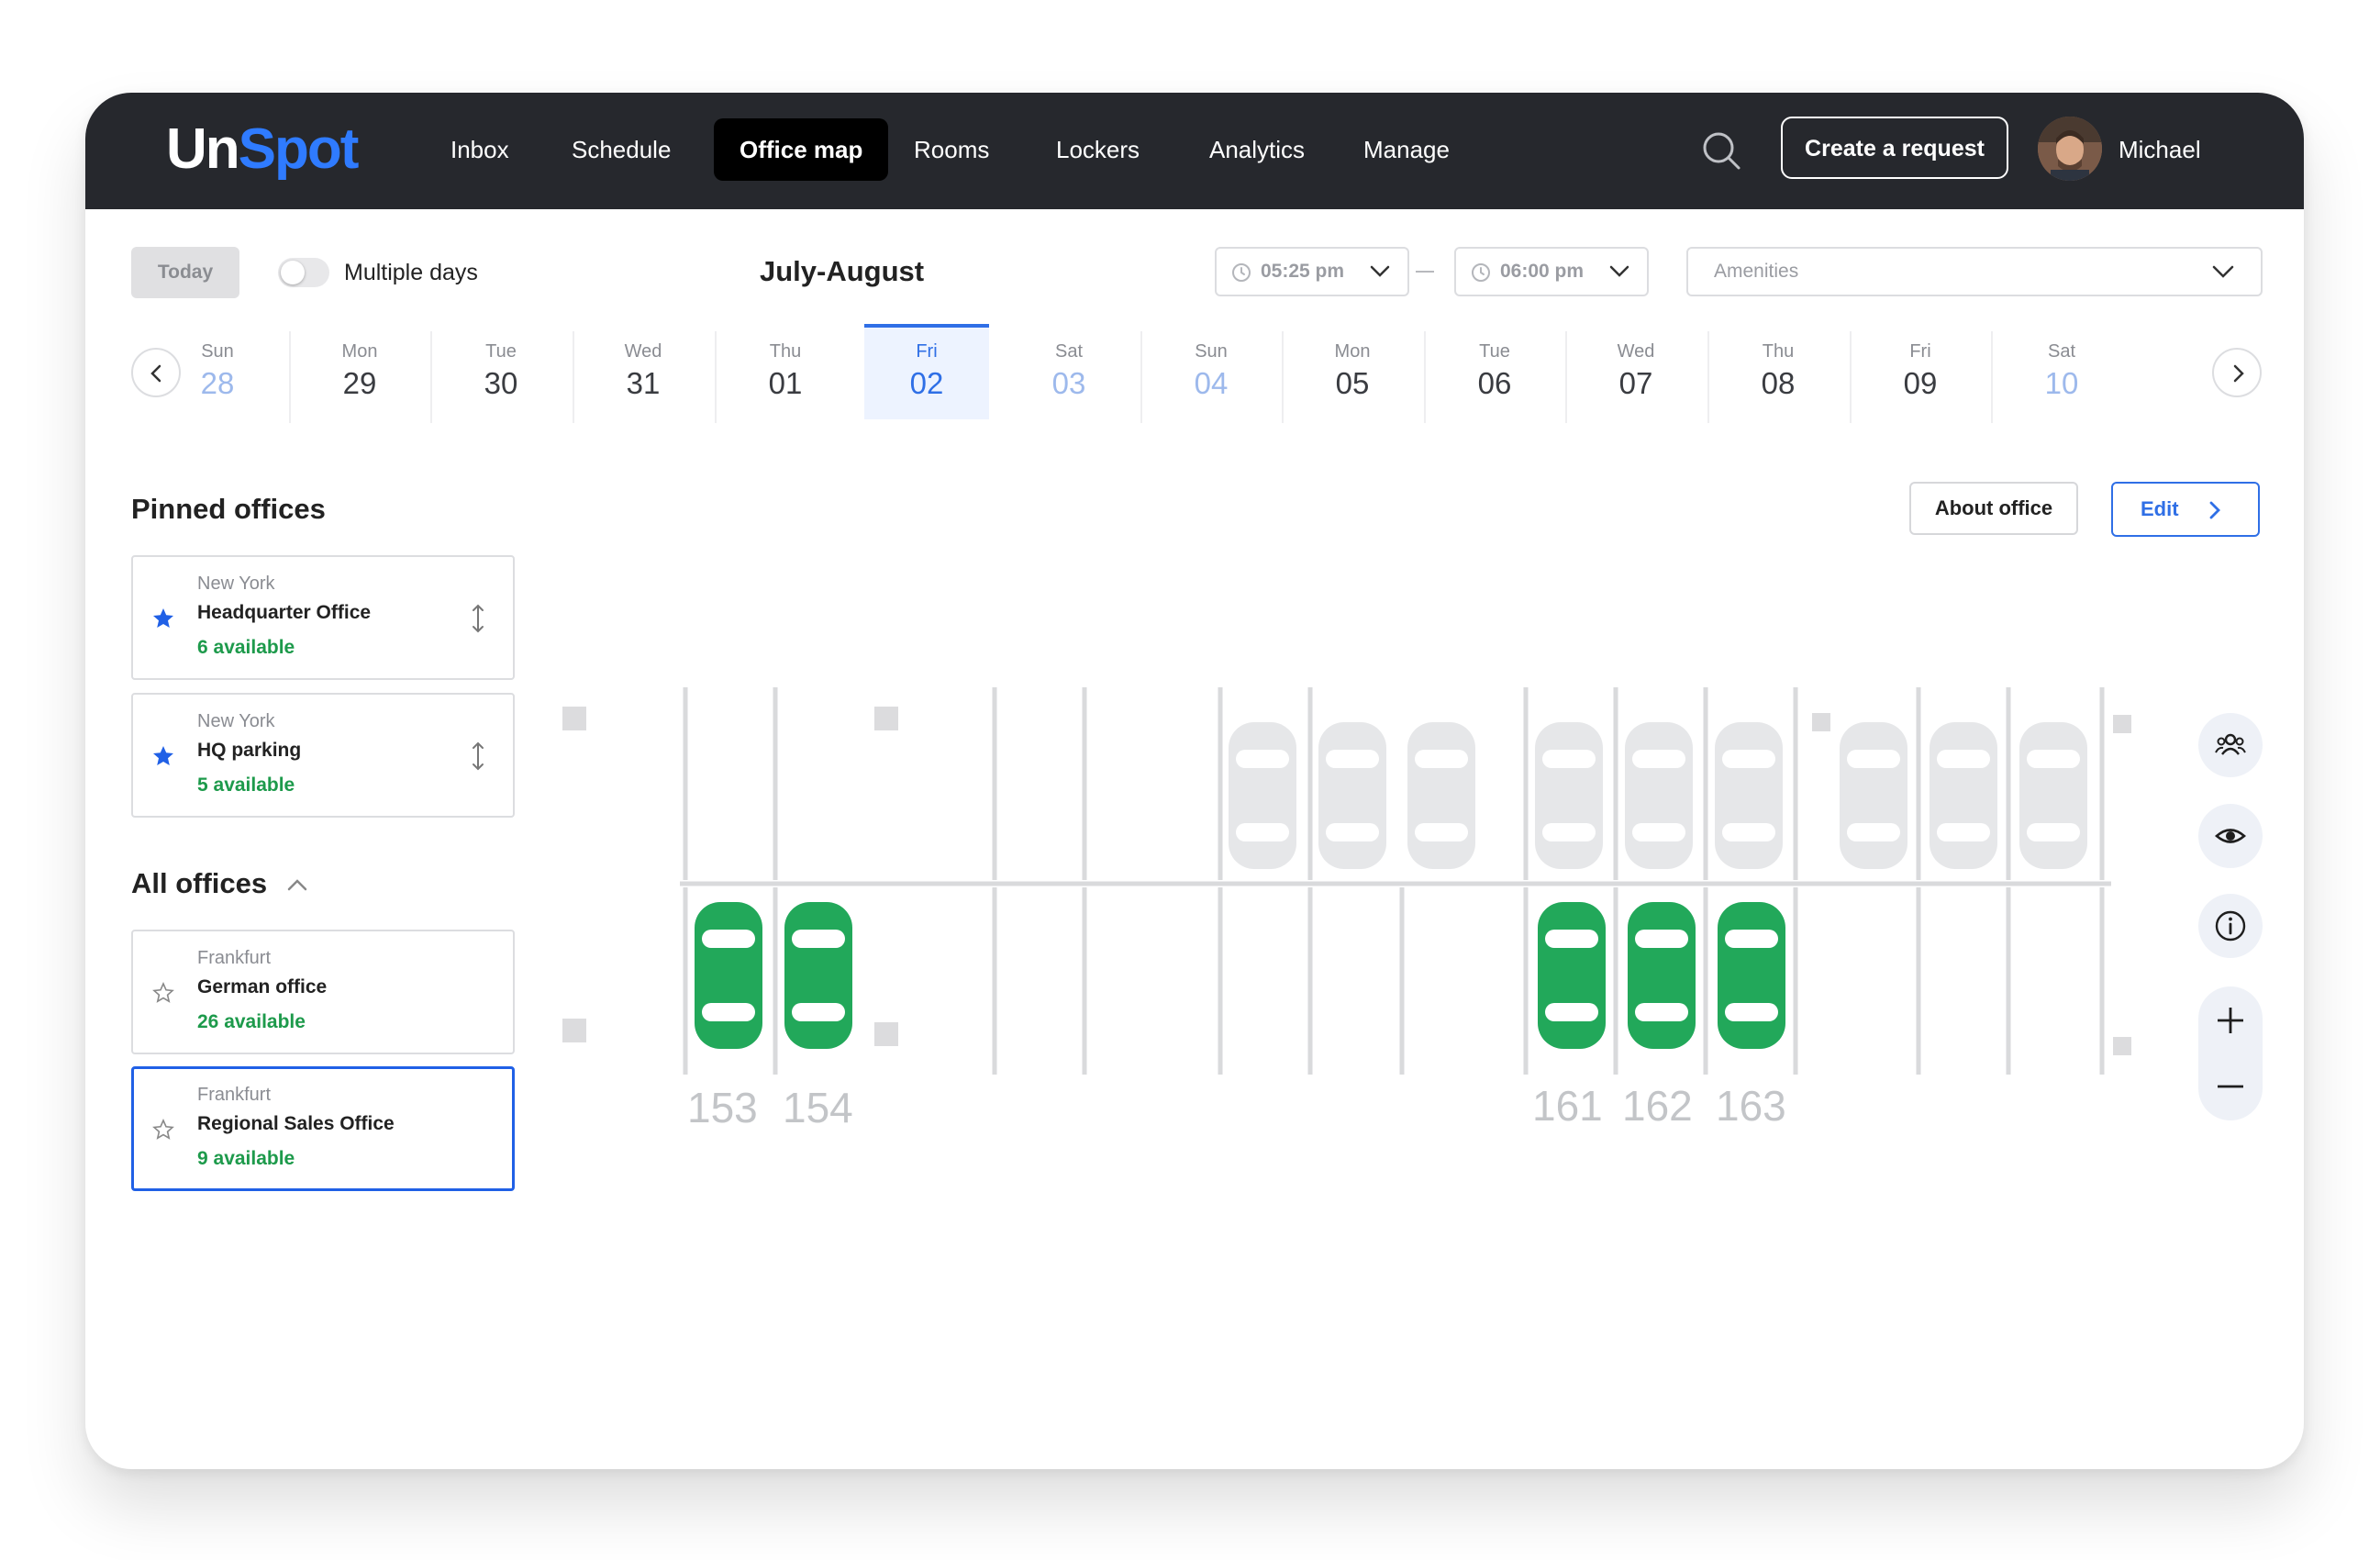  I want to click on people-filter-button, so click(2230, 745).